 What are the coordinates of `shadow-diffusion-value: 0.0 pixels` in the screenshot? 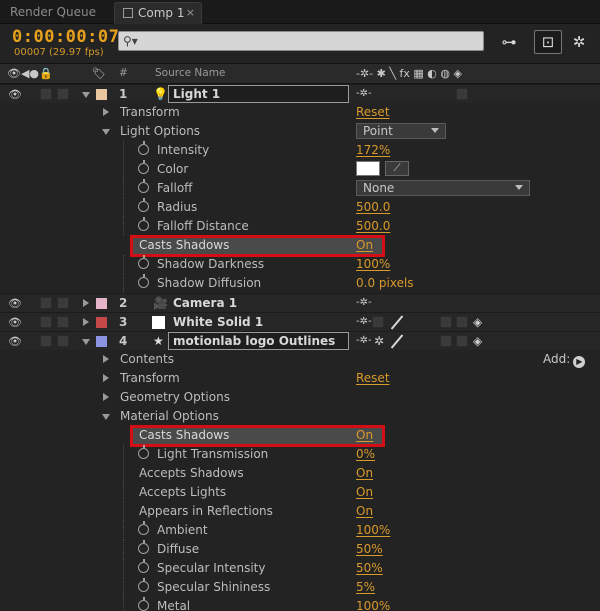 It's located at (385, 283).